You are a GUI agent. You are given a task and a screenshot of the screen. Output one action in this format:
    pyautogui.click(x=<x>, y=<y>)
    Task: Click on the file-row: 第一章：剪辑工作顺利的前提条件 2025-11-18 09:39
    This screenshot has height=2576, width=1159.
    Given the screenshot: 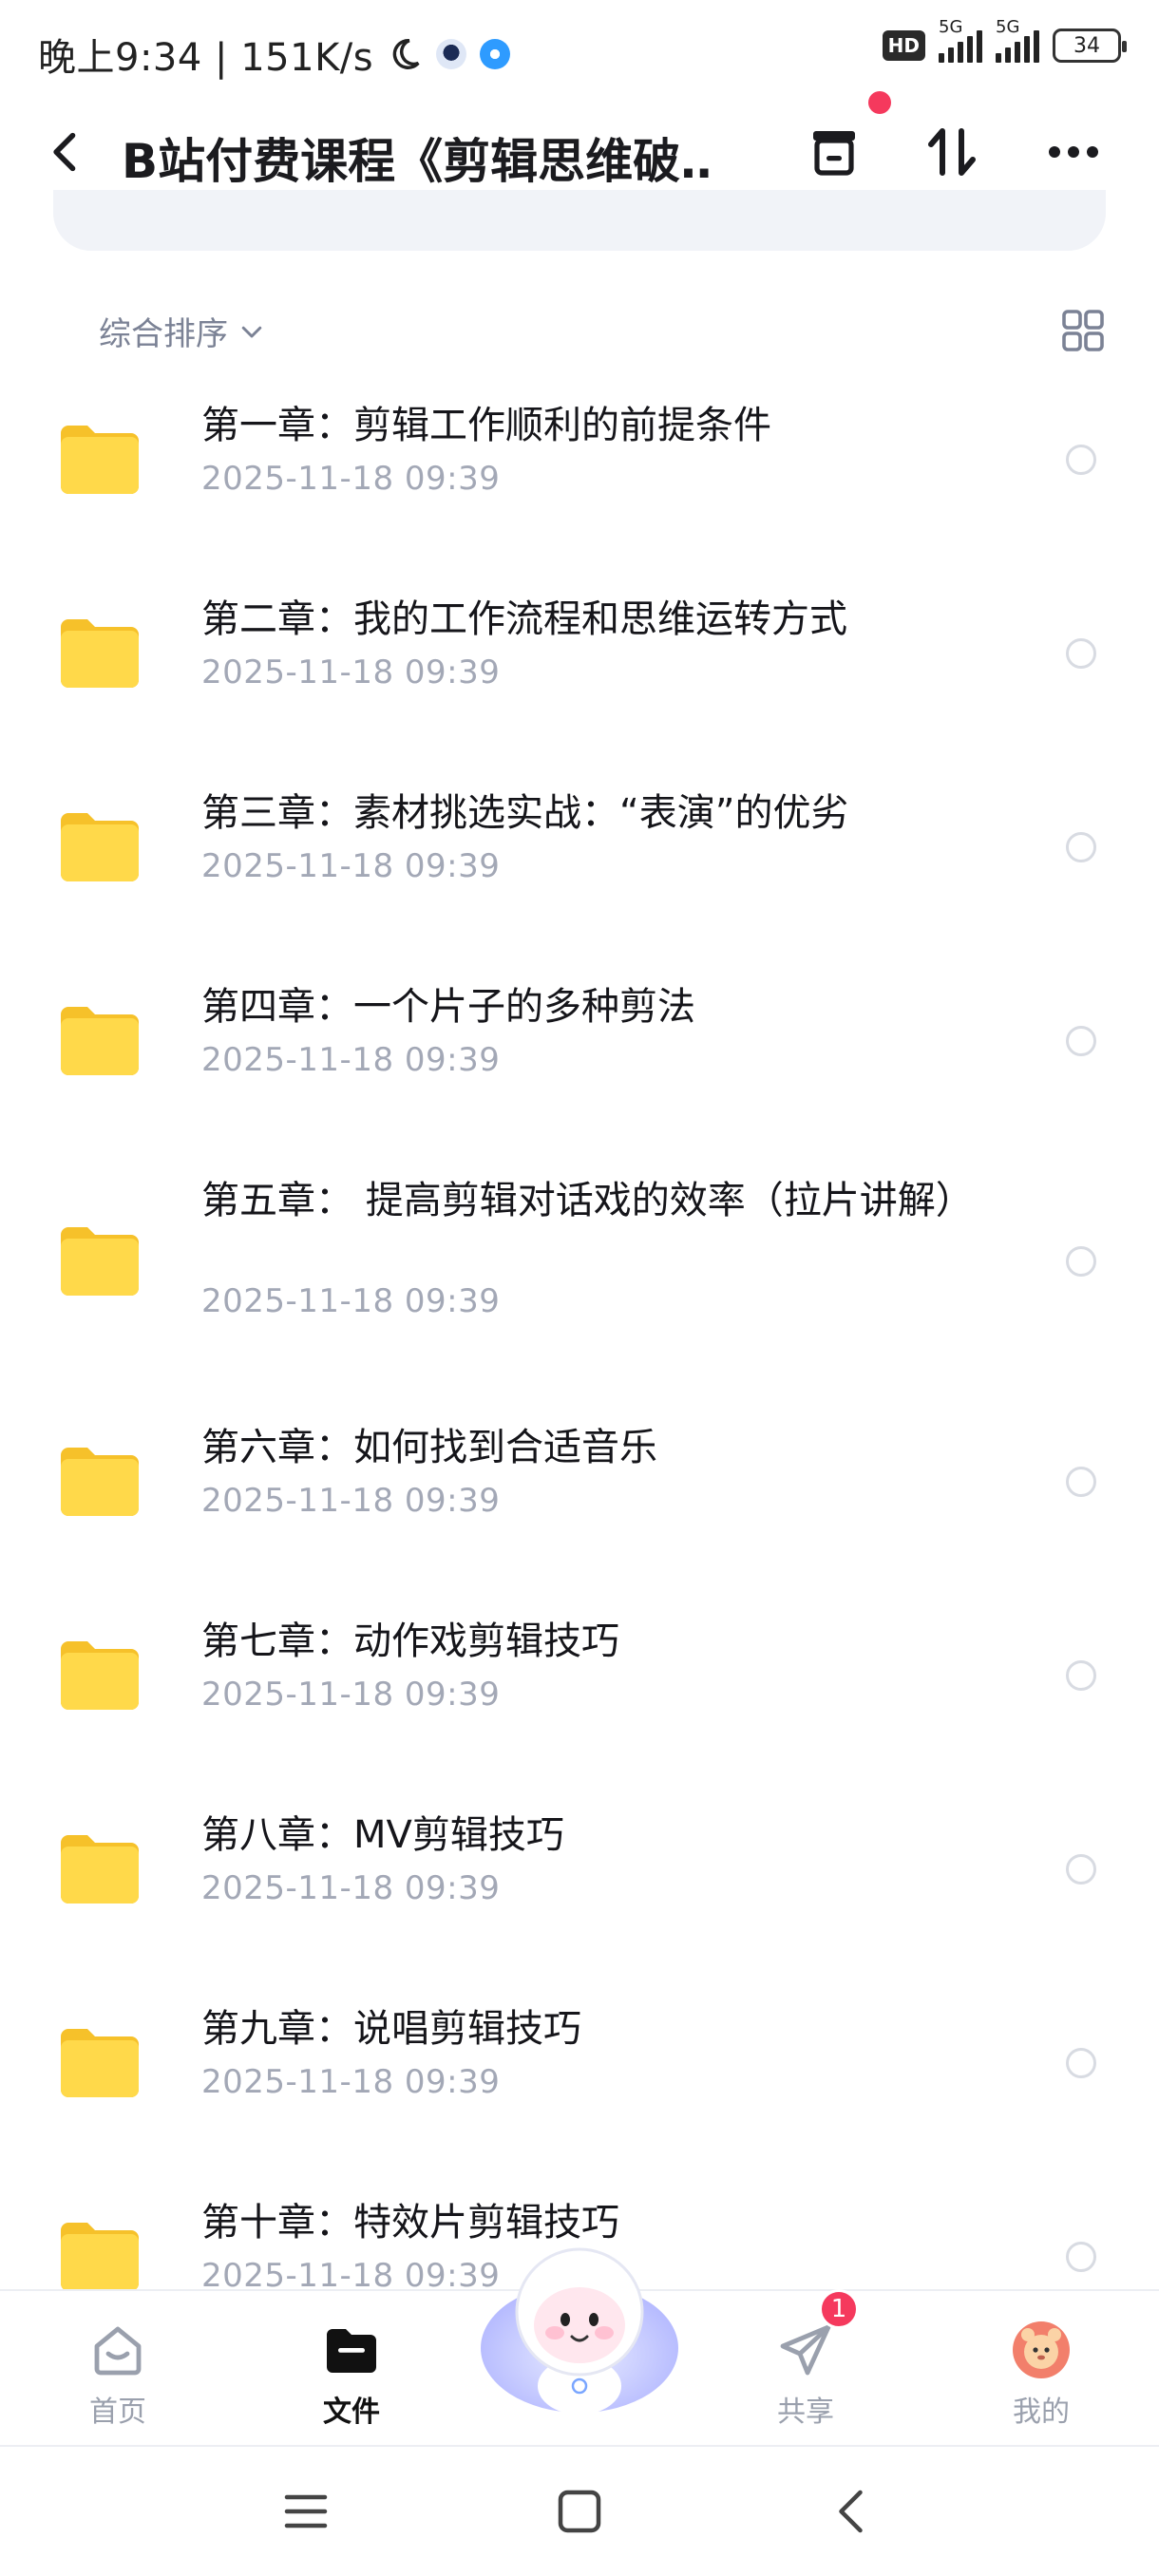 What is the action you would take?
    pyautogui.click(x=579, y=462)
    